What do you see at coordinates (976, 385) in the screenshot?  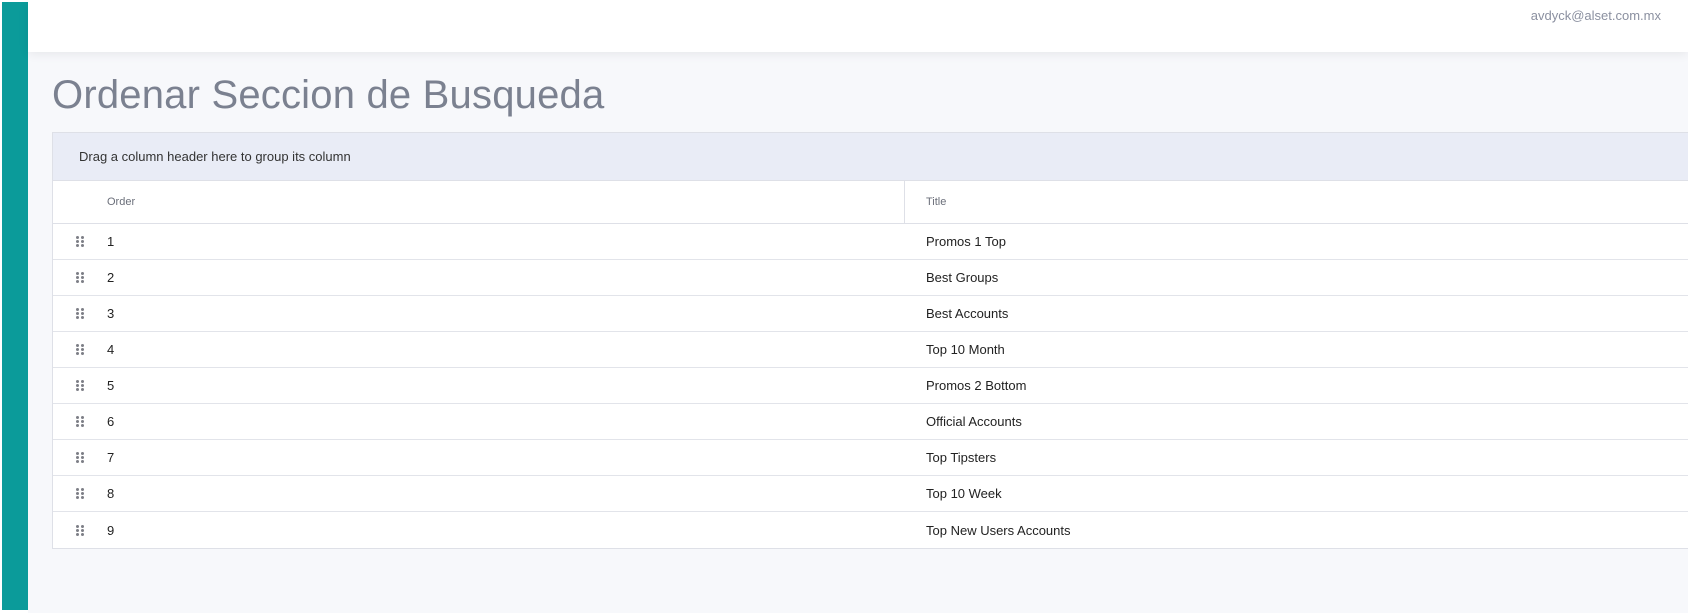 I see `cell-title: Promos 2 Bottom` at bounding box center [976, 385].